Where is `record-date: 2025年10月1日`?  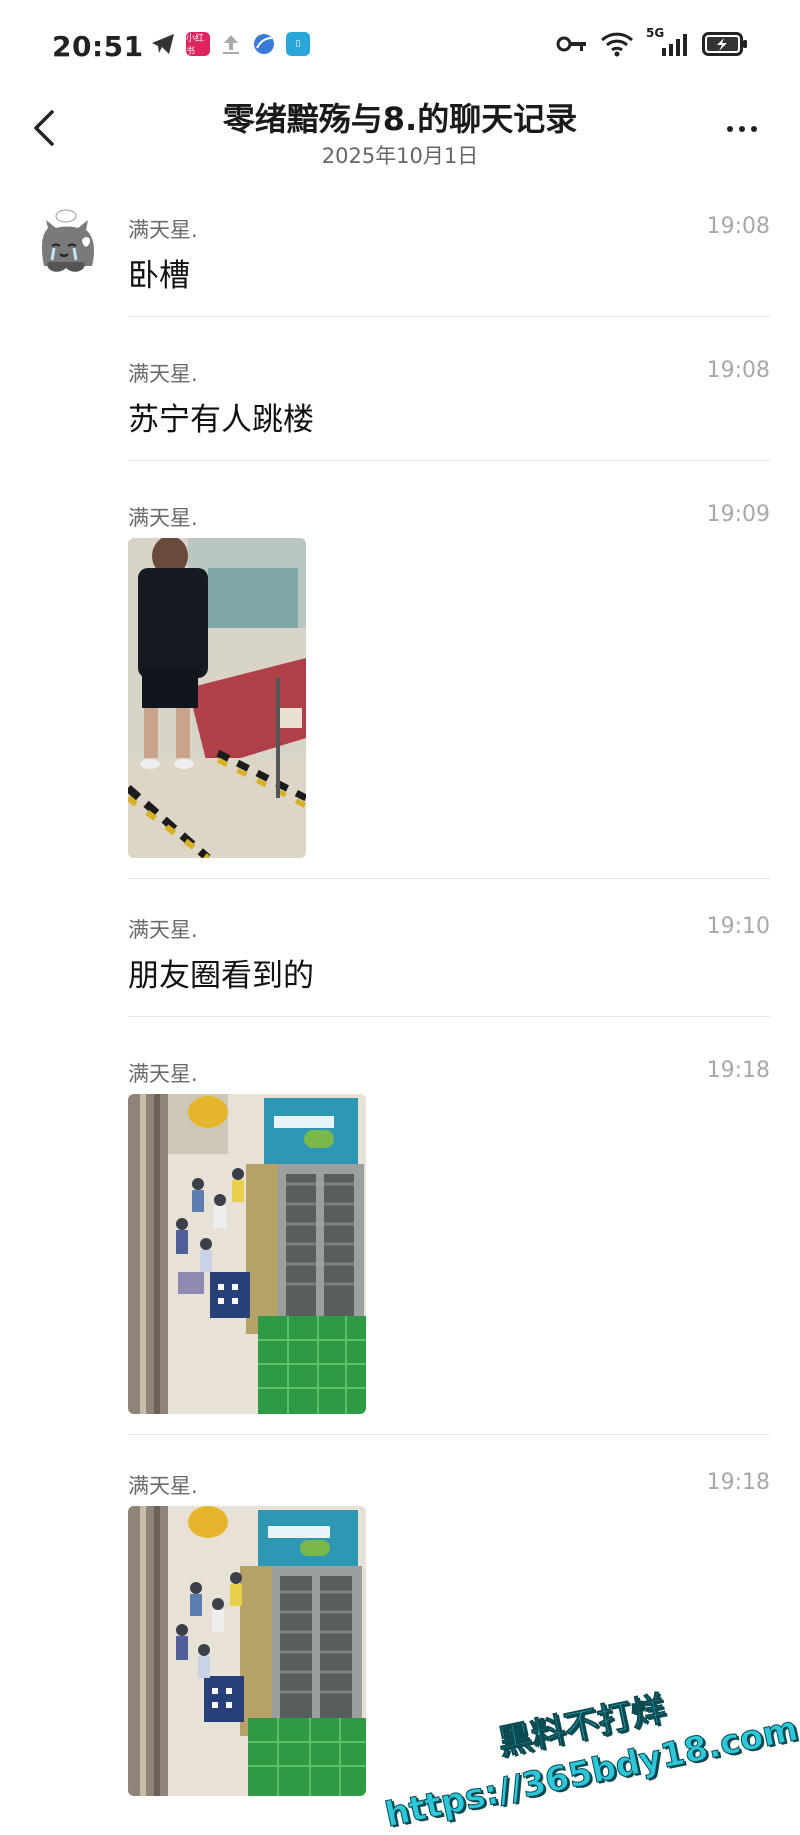 record-date: 2025年10月1日 is located at coordinates (400, 156).